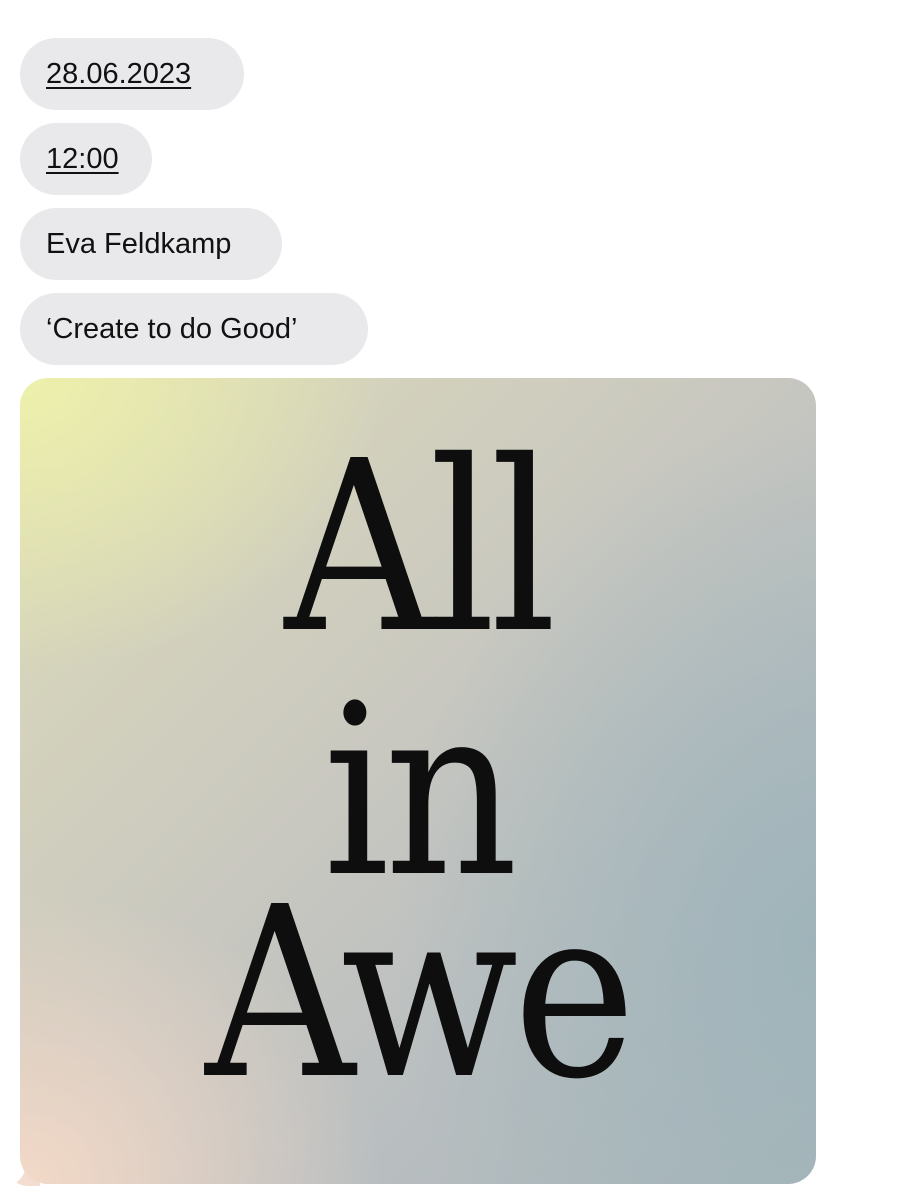 The height and width of the screenshot is (1200, 900). I want to click on poster-line-1: All, so click(420, 547).